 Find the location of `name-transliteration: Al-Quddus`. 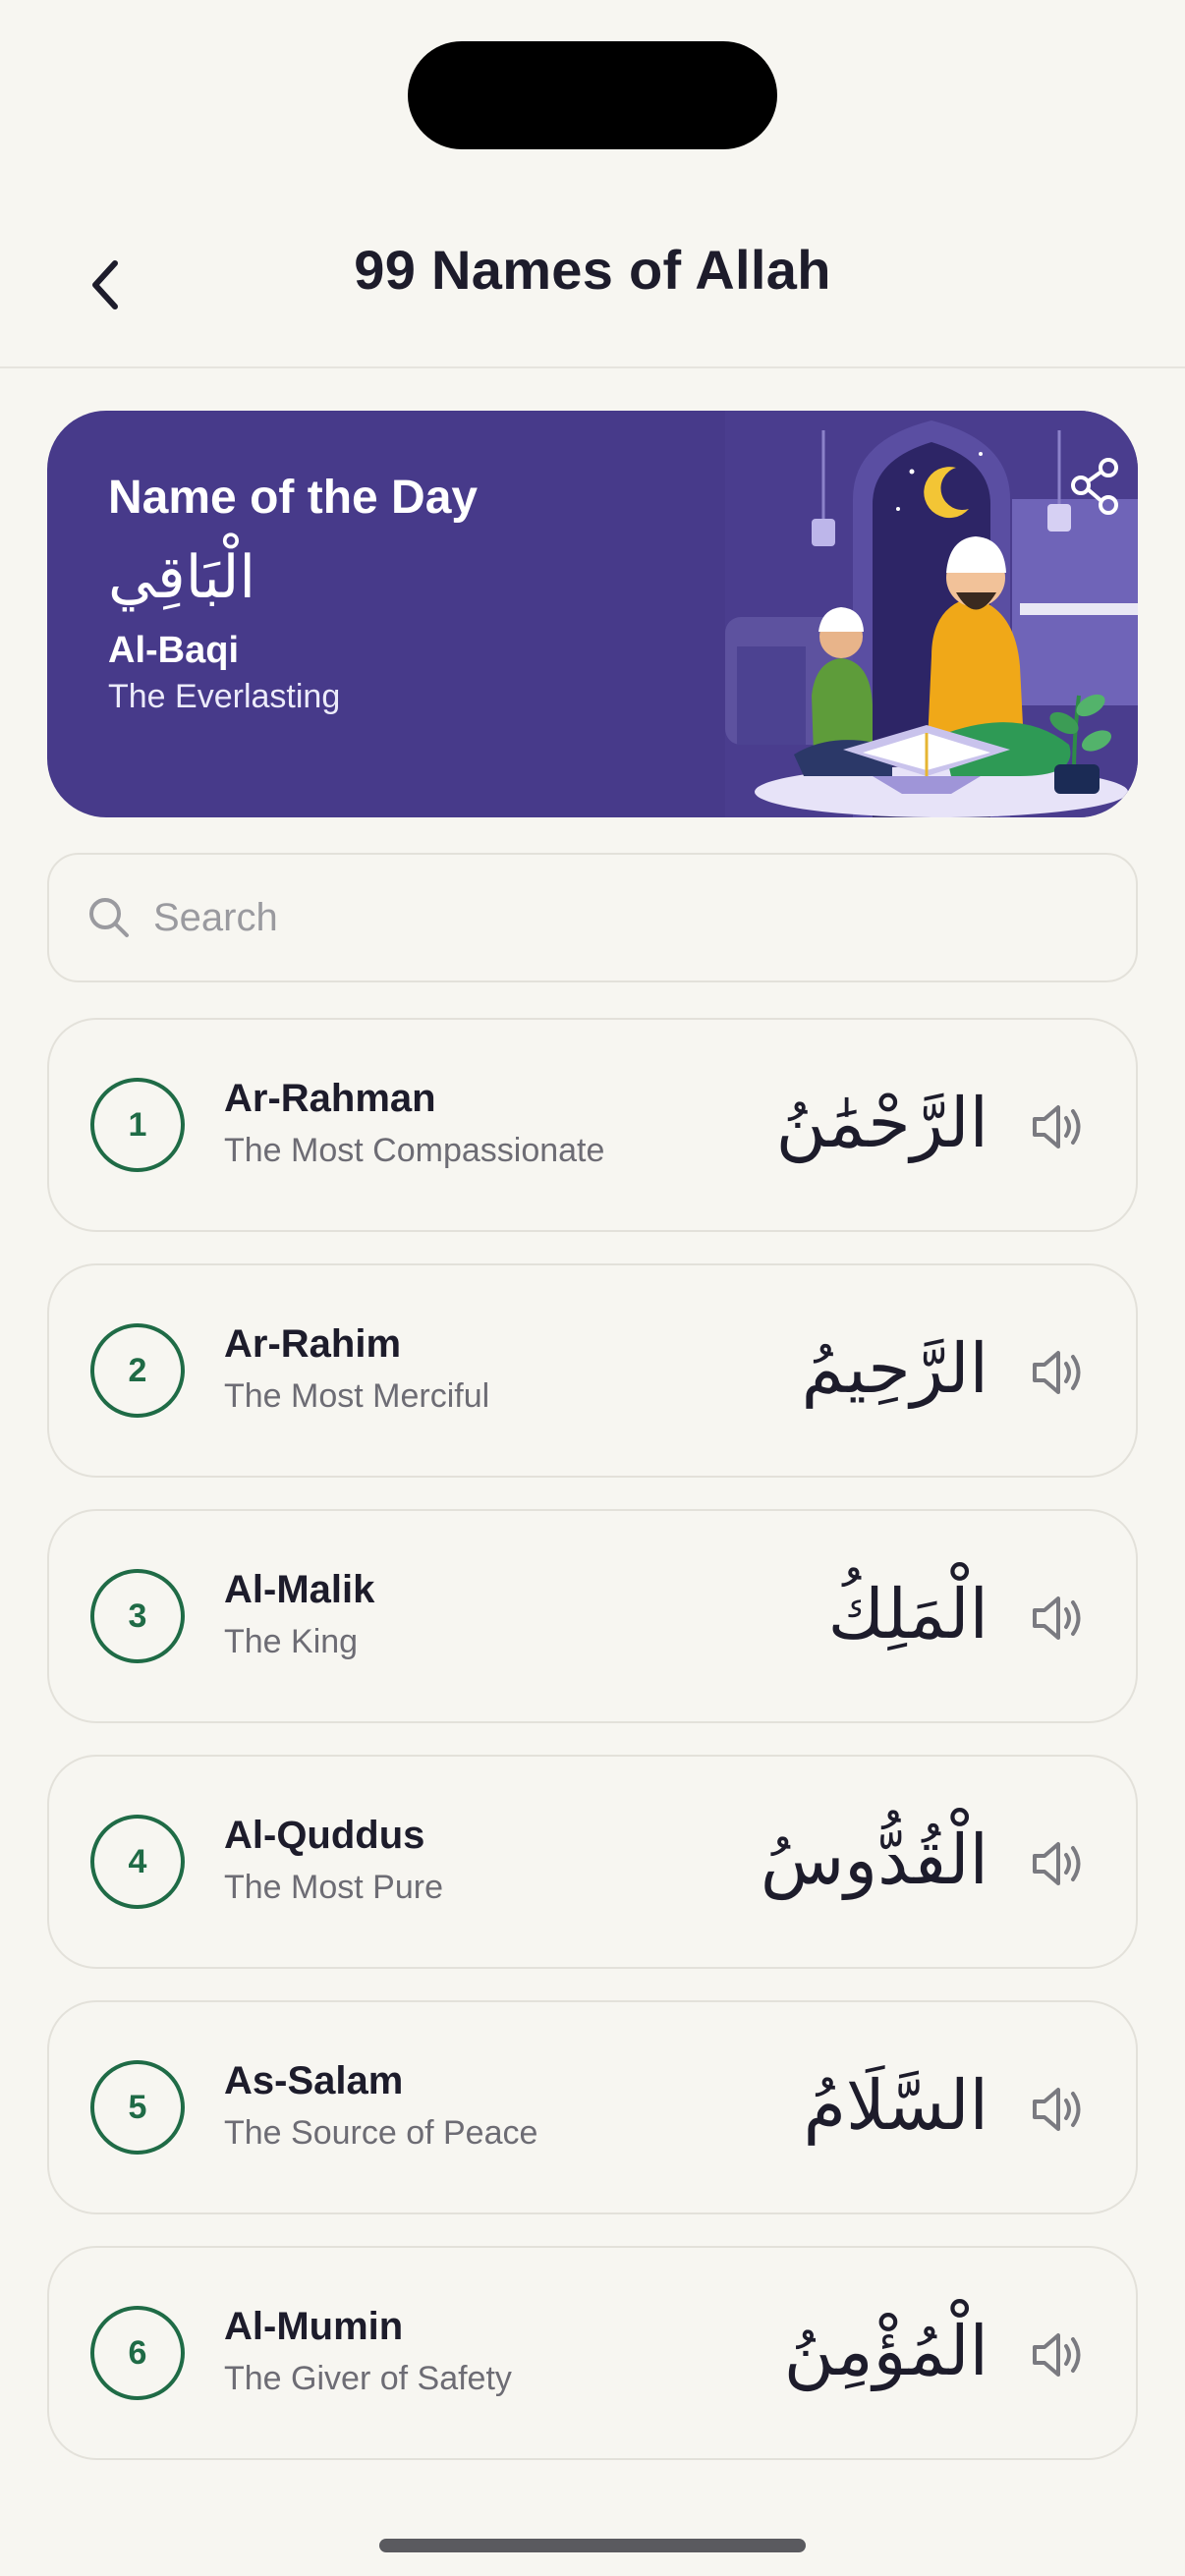

name-transliteration: Al-Quddus is located at coordinates (324, 1835).